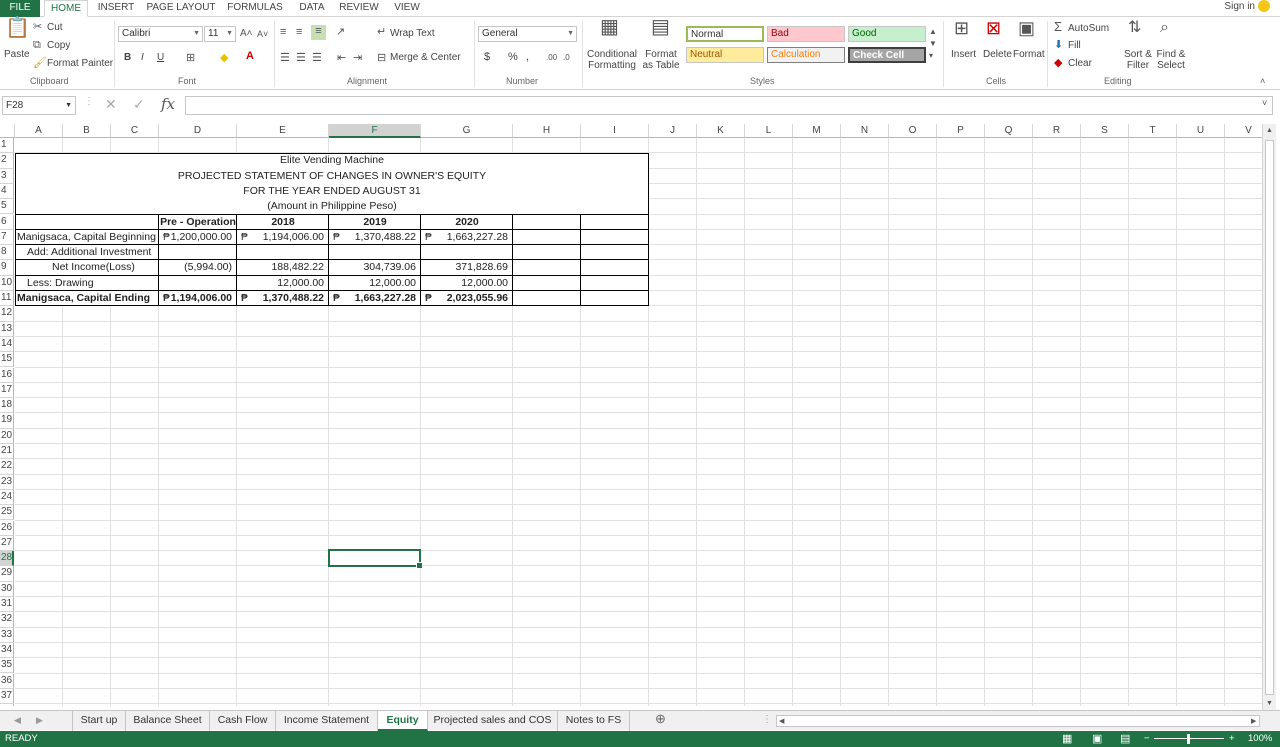  Describe the element at coordinates (87, 237) in the screenshot. I see `row-label-capital-beginning: Manigsaca, Capital Beginning` at that location.